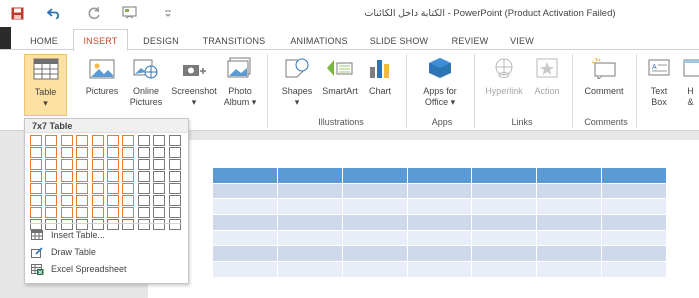 Image resolution: width=699 pixels, height=298 pixels. I want to click on excel-spreadsheet-menu-item: Excel Spreadsheet, so click(106, 269).